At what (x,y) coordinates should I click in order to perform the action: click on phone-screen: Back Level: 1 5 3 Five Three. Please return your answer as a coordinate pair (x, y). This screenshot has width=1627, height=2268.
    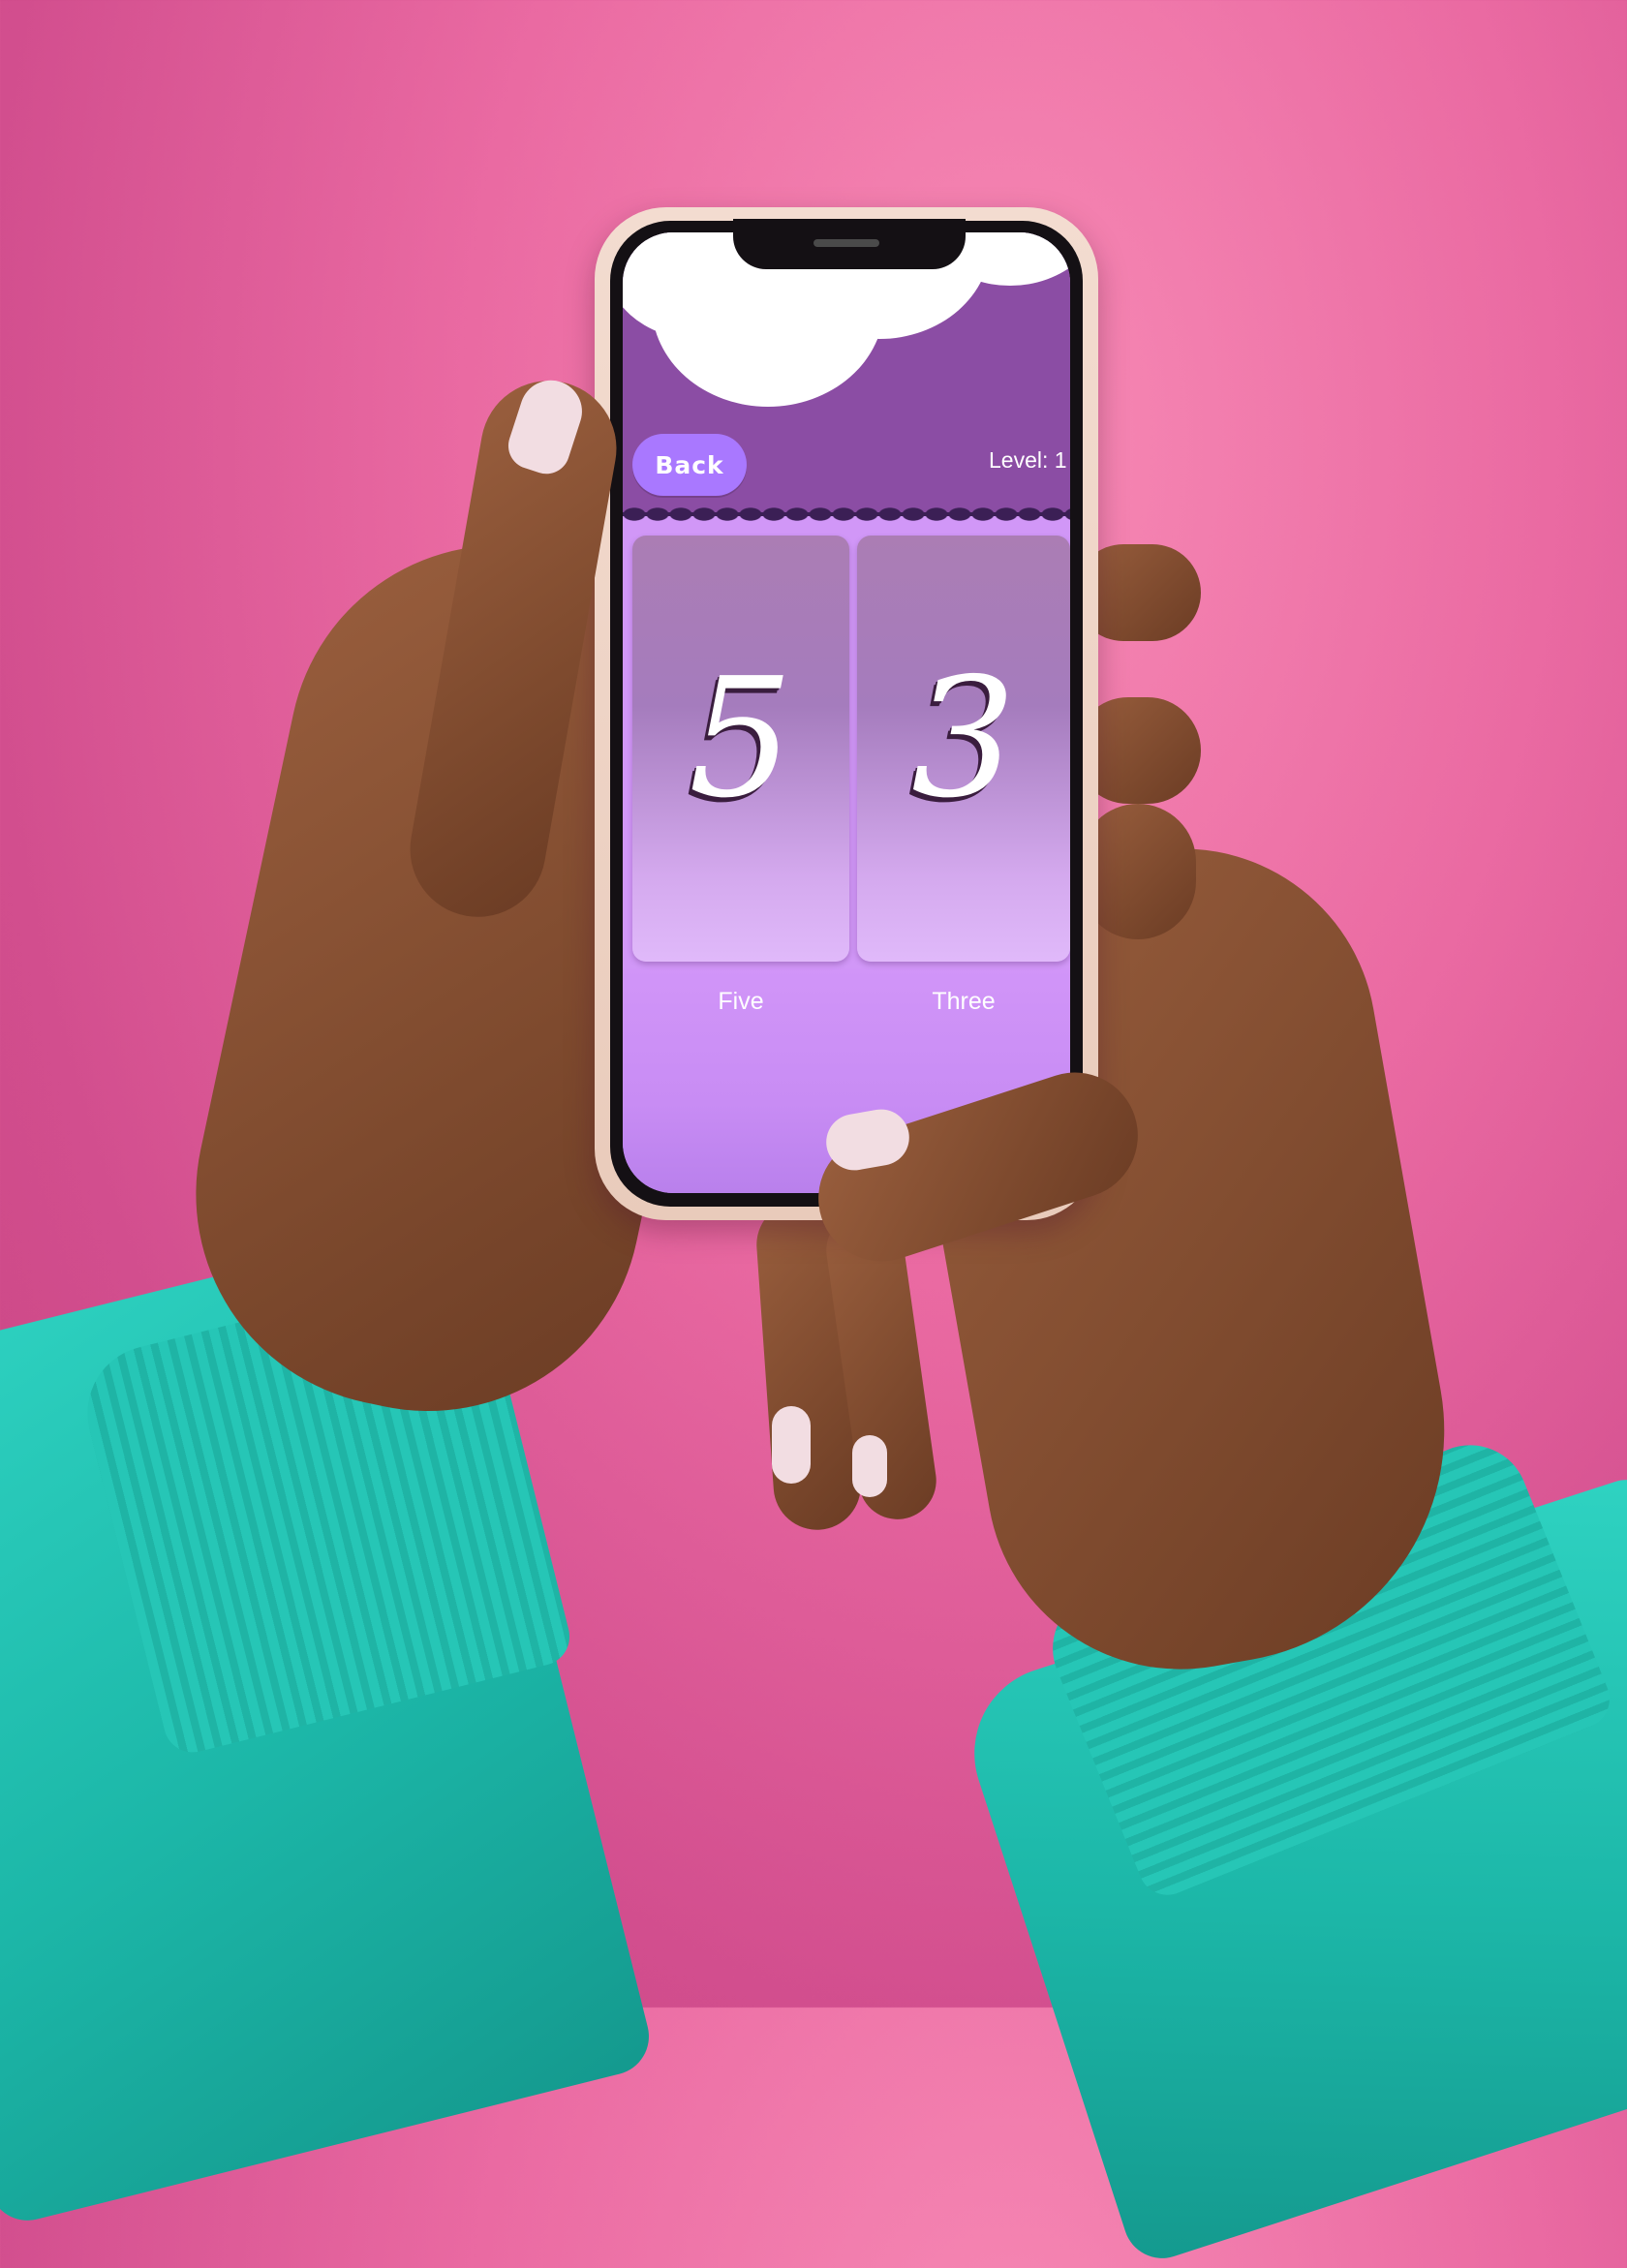
    Looking at the image, I should click on (846, 713).